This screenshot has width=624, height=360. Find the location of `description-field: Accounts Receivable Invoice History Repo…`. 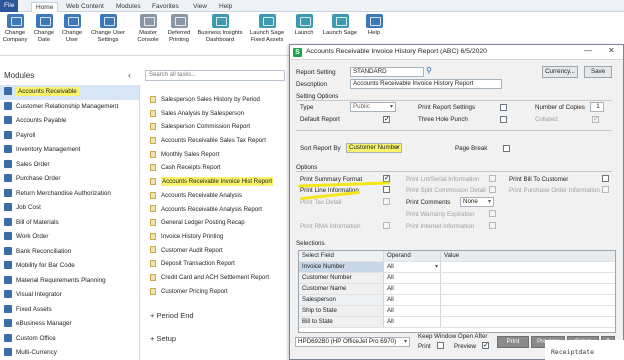

description-field: Accounts Receivable Invoice History Repo… is located at coordinates (426, 84).